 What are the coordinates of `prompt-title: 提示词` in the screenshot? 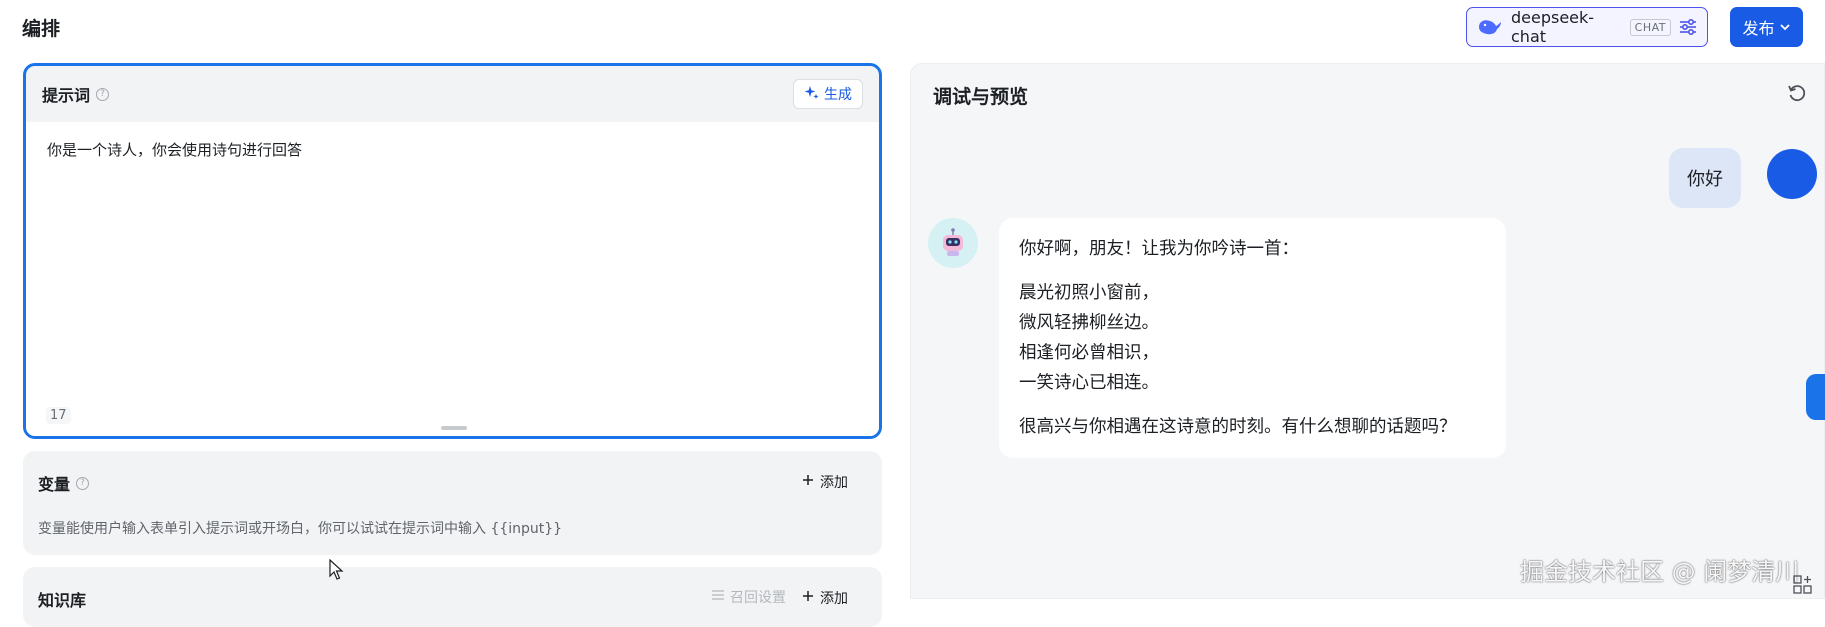 It's located at (66, 95).